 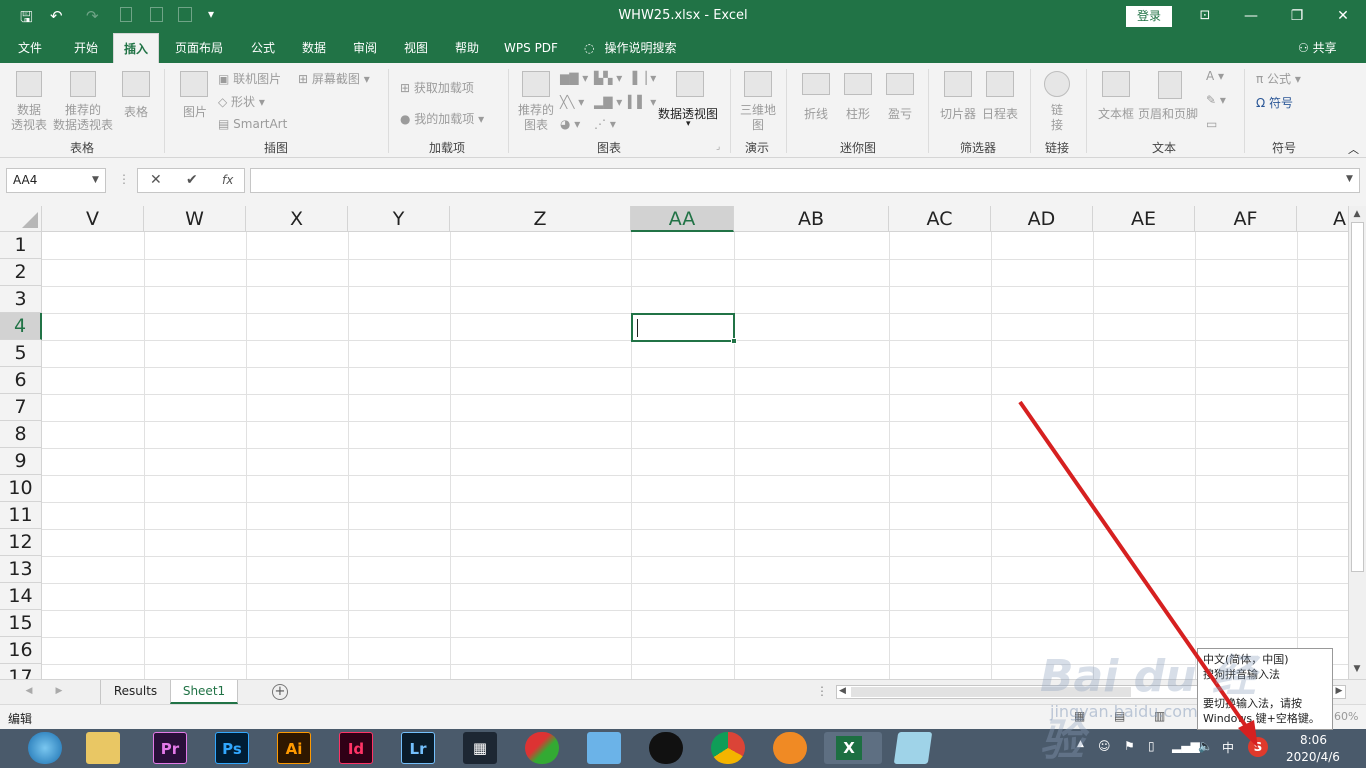 What do you see at coordinates (1042, 219) in the screenshot?
I see `column-header: AD` at bounding box center [1042, 219].